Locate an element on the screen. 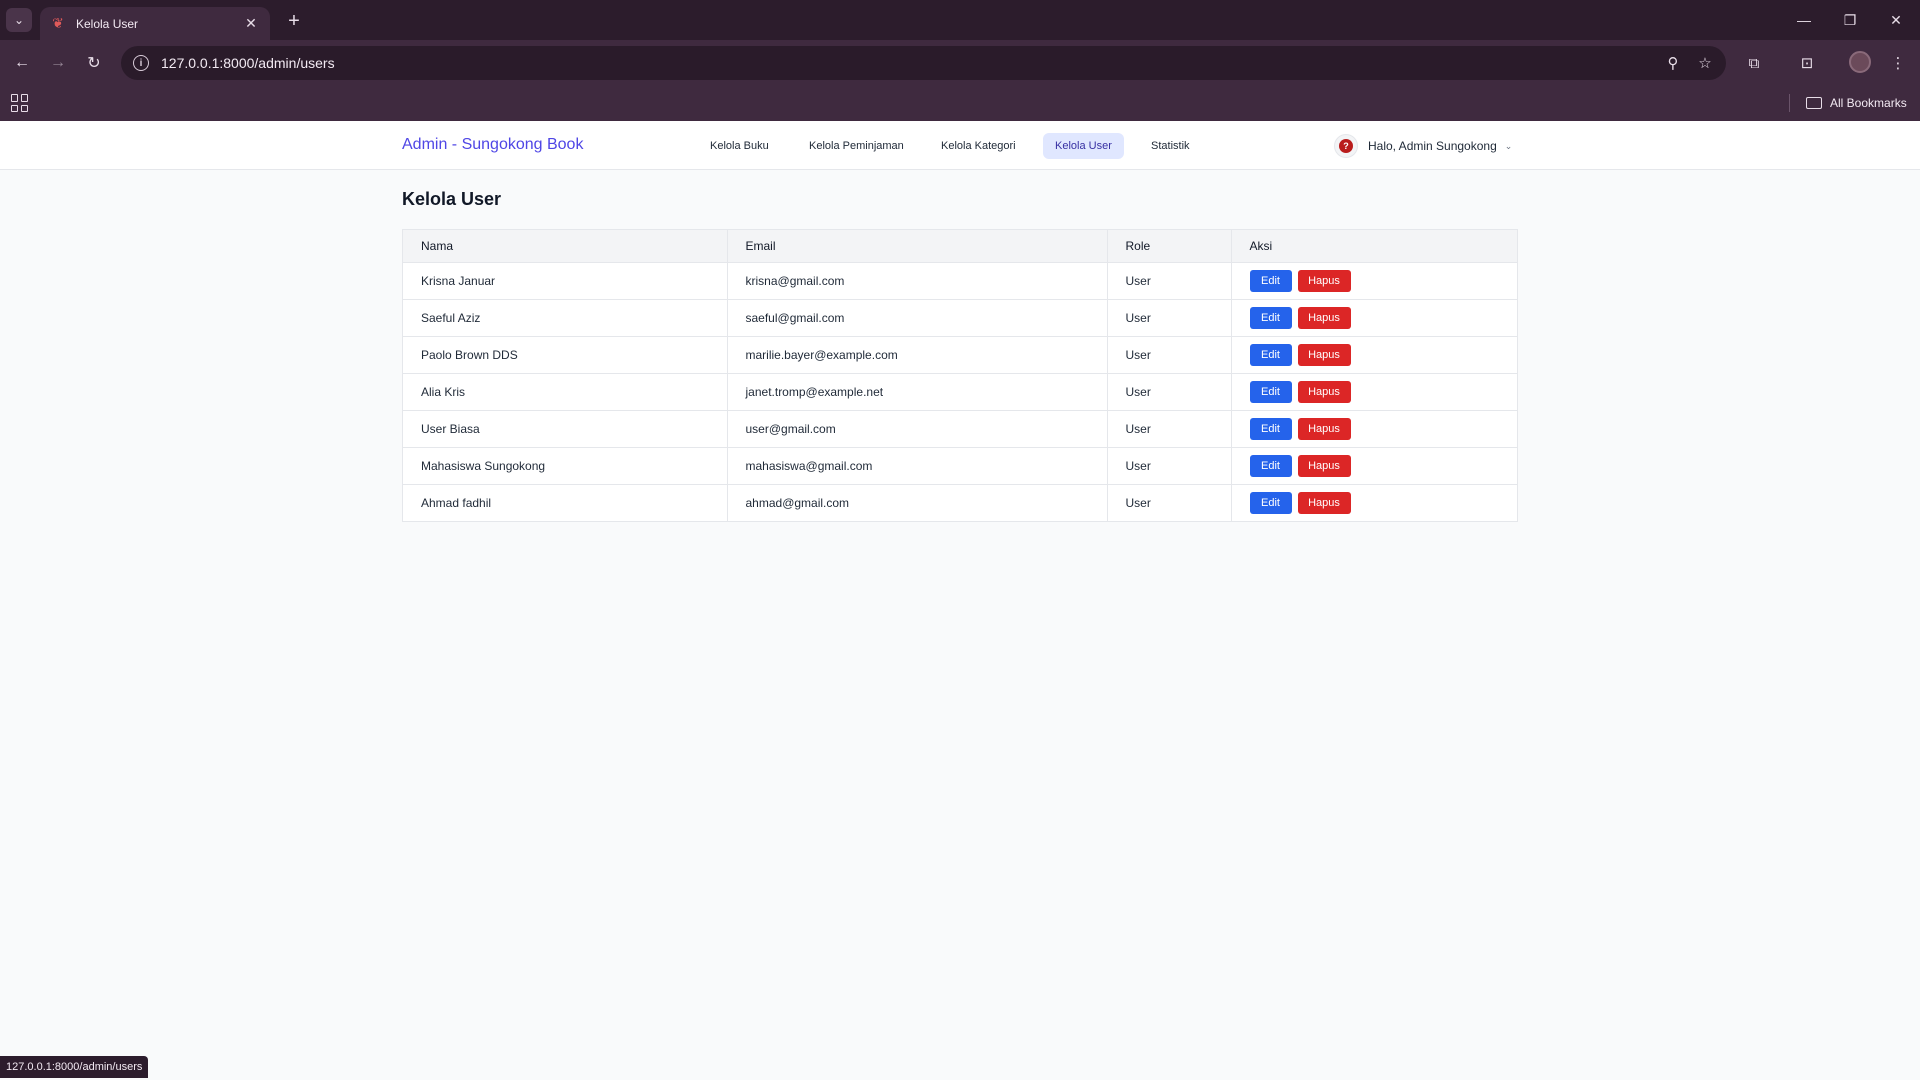 This screenshot has width=1920, height=1080. cell-email: saeful@gmail.com is located at coordinates (917, 318).